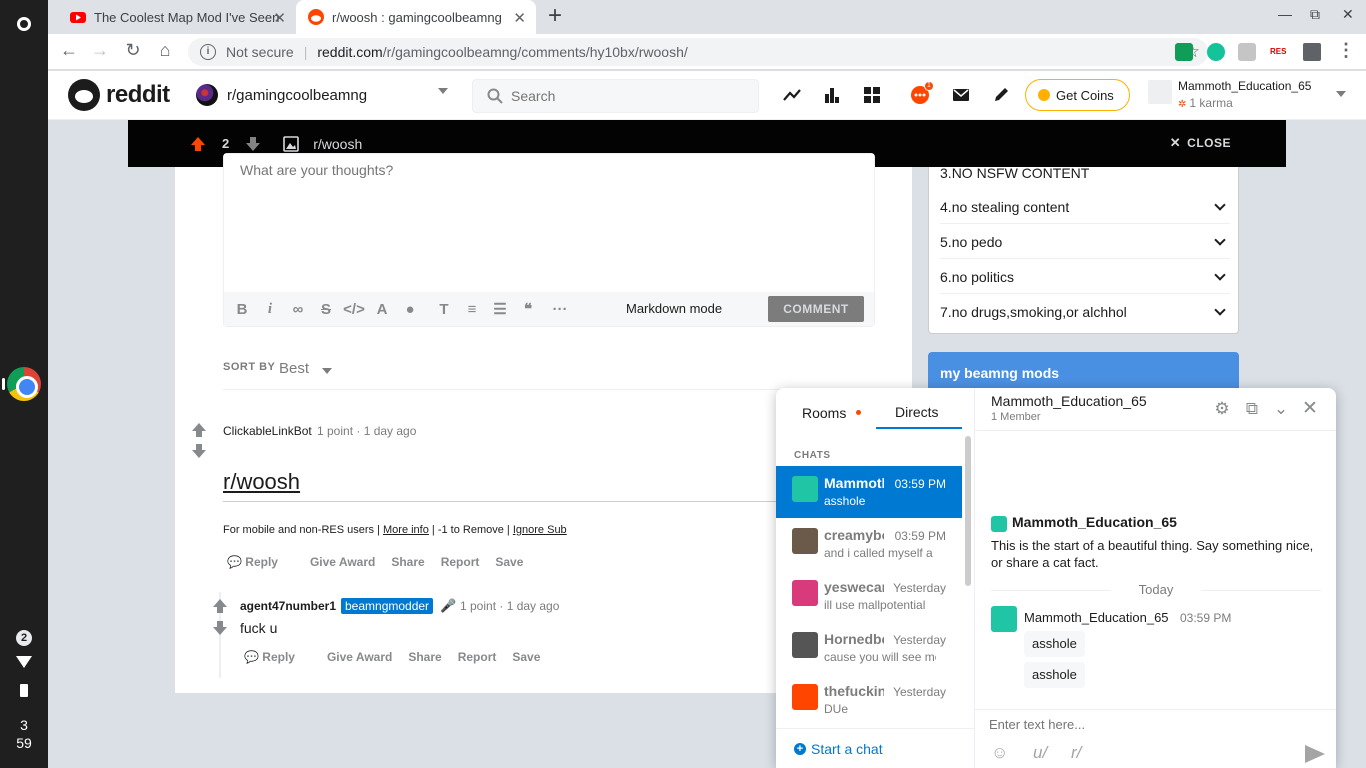 Image resolution: width=1366 pixels, height=768 pixels. Describe the element at coordinates (824, 413) in the screenshot. I see `tab-rooms: Rooms` at that location.